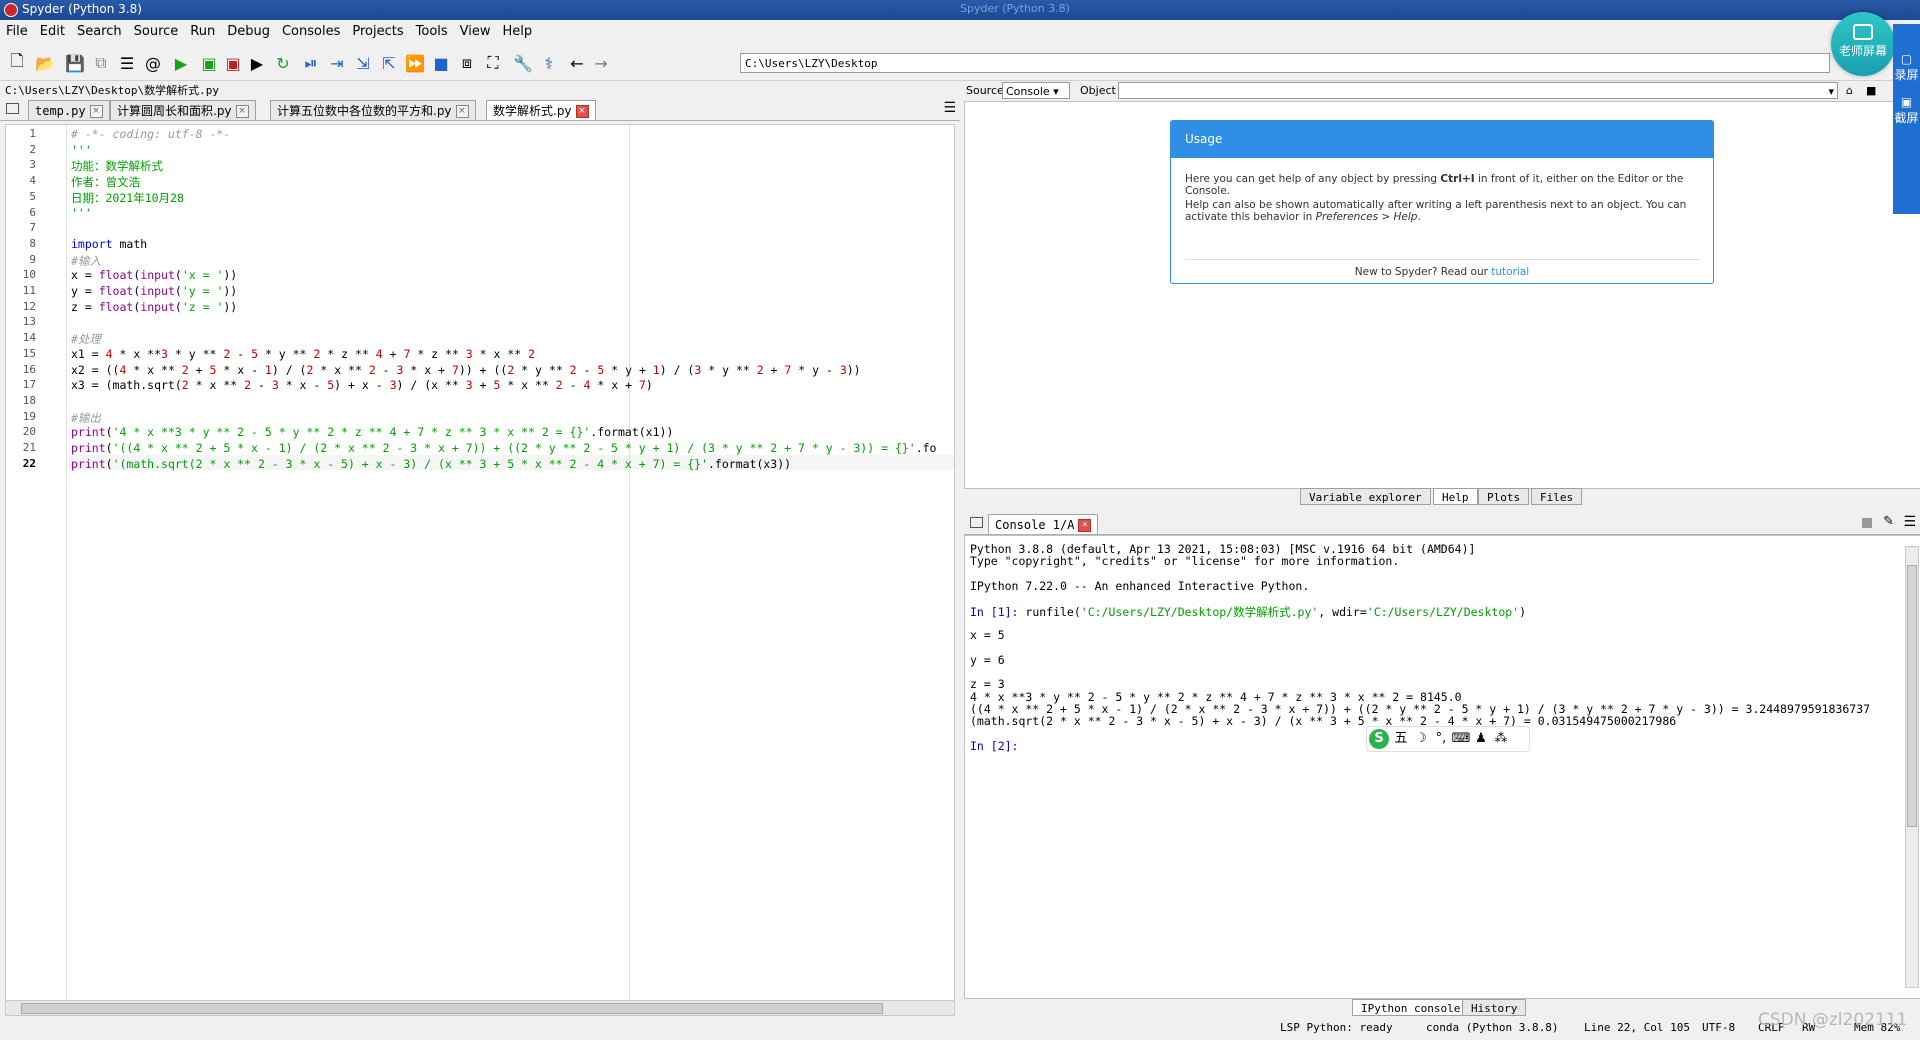 The image size is (1920, 1040). What do you see at coordinates (1494, 1007) in the screenshot?
I see `tab-history: History` at bounding box center [1494, 1007].